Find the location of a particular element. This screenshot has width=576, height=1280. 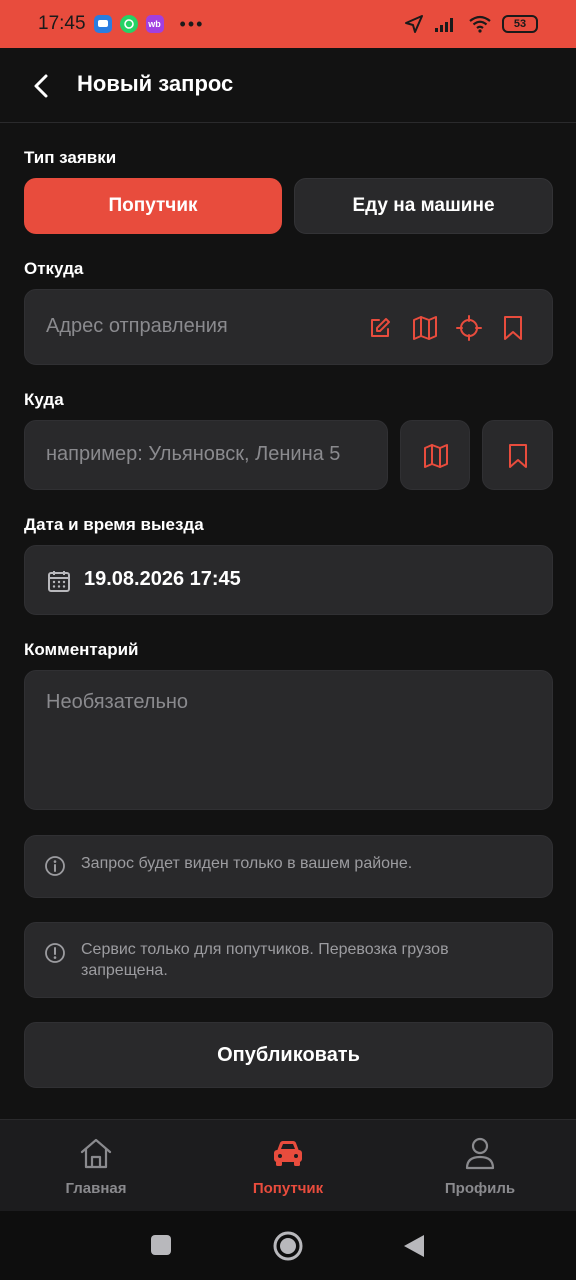

chat-app-icon is located at coordinates (102, 24).